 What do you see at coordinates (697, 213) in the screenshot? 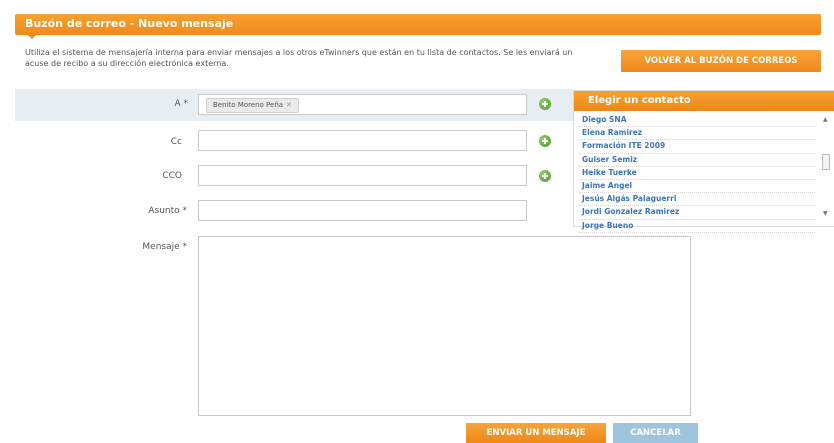
I see `contact-item: Jordi Gonzalez Ramirez` at bounding box center [697, 213].